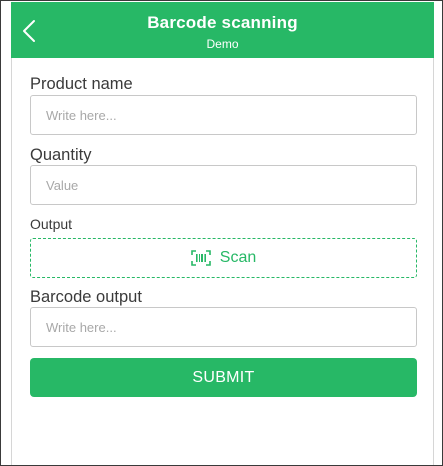  What do you see at coordinates (81, 84) in the screenshot?
I see `product-name-label: Product name` at bounding box center [81, 84].